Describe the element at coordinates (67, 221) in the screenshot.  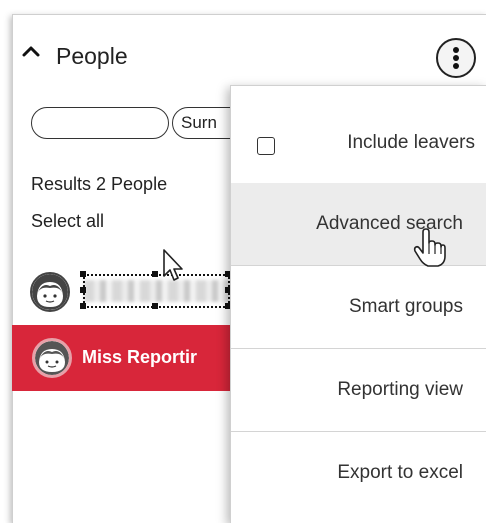
I see `select-all-link: Select all` at that location.